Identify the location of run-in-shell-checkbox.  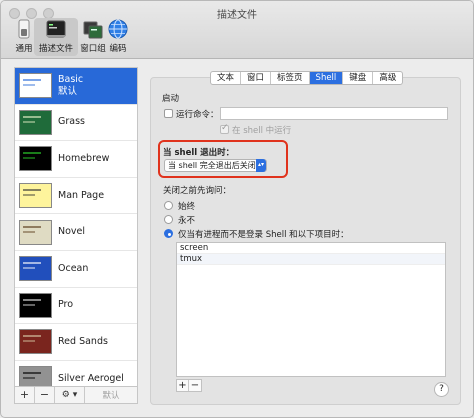
(224, 128).